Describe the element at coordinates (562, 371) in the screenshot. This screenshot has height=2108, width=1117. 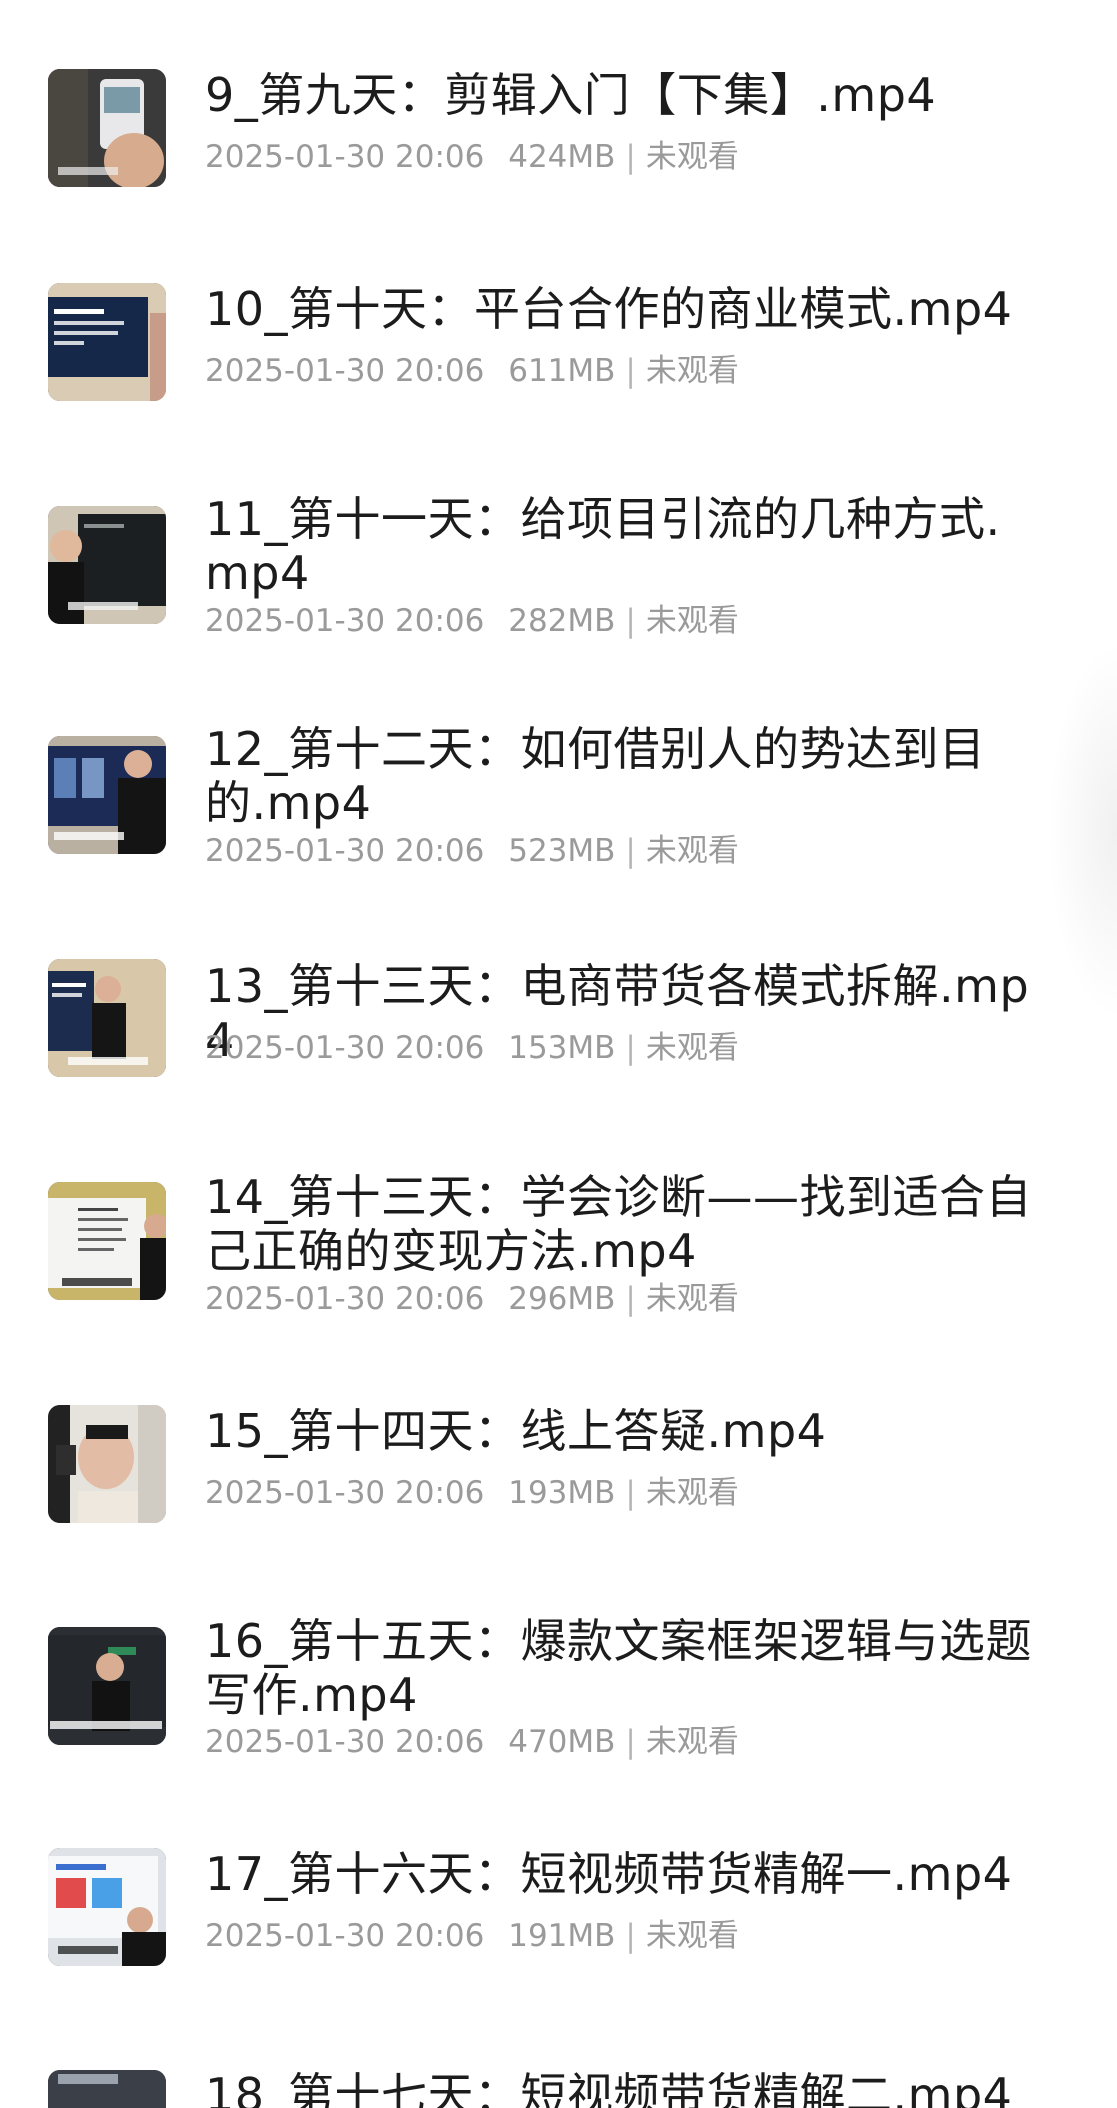
I see `video-size: 611MB` at that location.